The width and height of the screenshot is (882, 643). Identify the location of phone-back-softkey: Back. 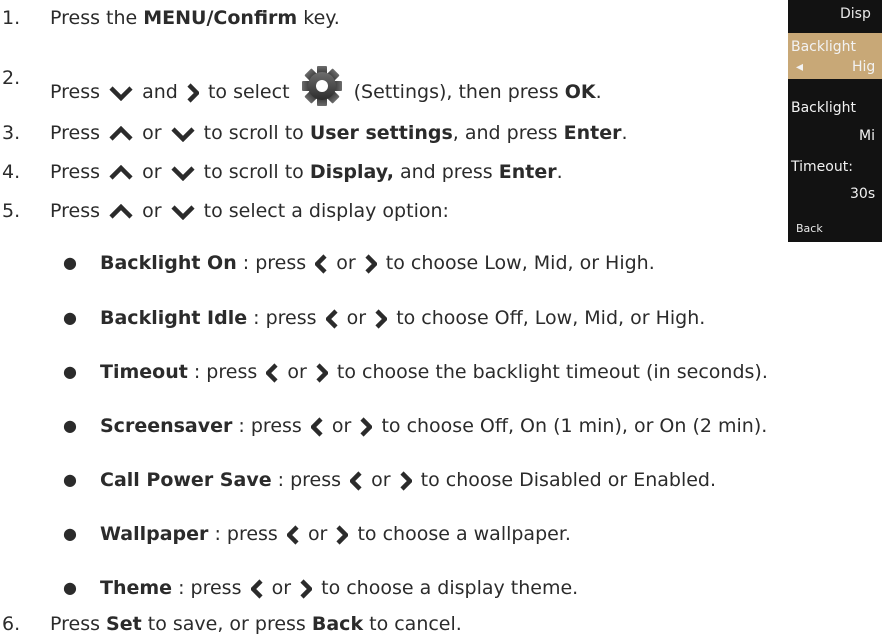
(809, 228).